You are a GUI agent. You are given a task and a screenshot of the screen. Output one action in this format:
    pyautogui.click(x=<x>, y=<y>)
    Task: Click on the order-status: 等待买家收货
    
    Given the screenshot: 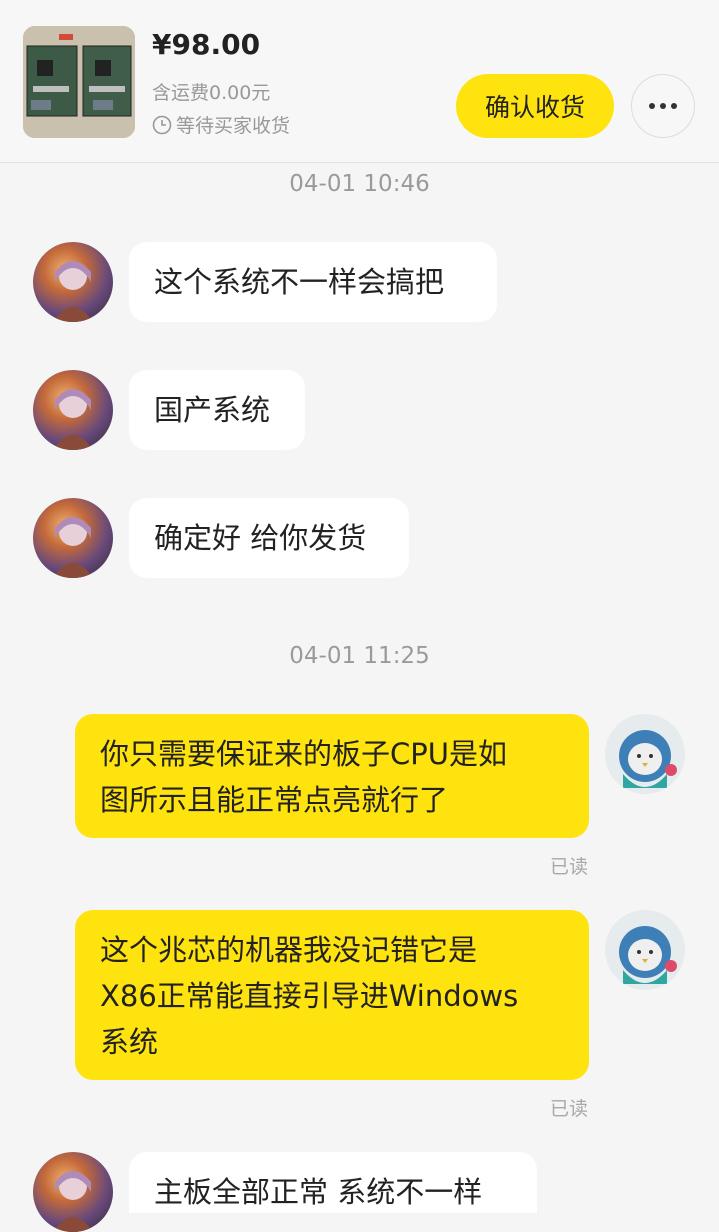 What is the action you would take?
    pyautogui.click(x=221, y=124)
    